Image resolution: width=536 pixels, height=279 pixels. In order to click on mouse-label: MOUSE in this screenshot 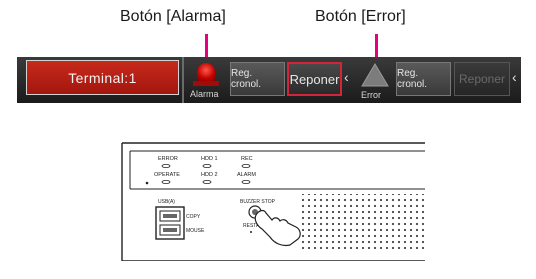, I will do `click(195, 231)`.